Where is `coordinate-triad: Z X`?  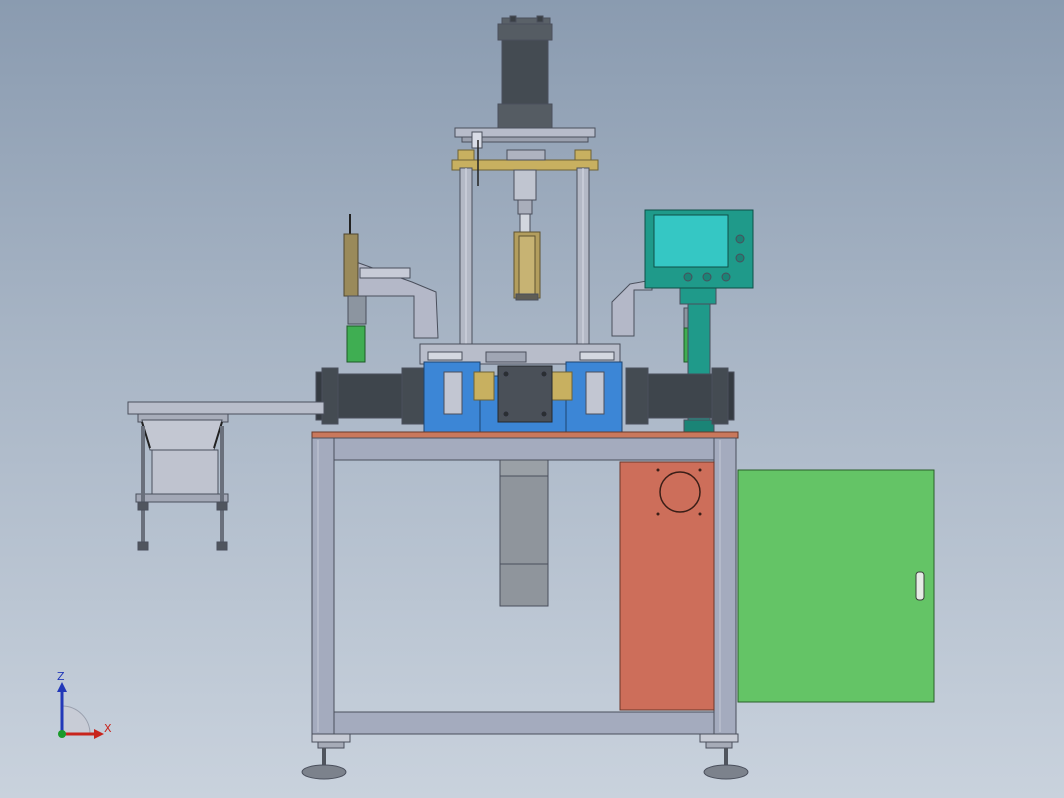 coordinate-triad: Z X is located at coordinates (84, 705).